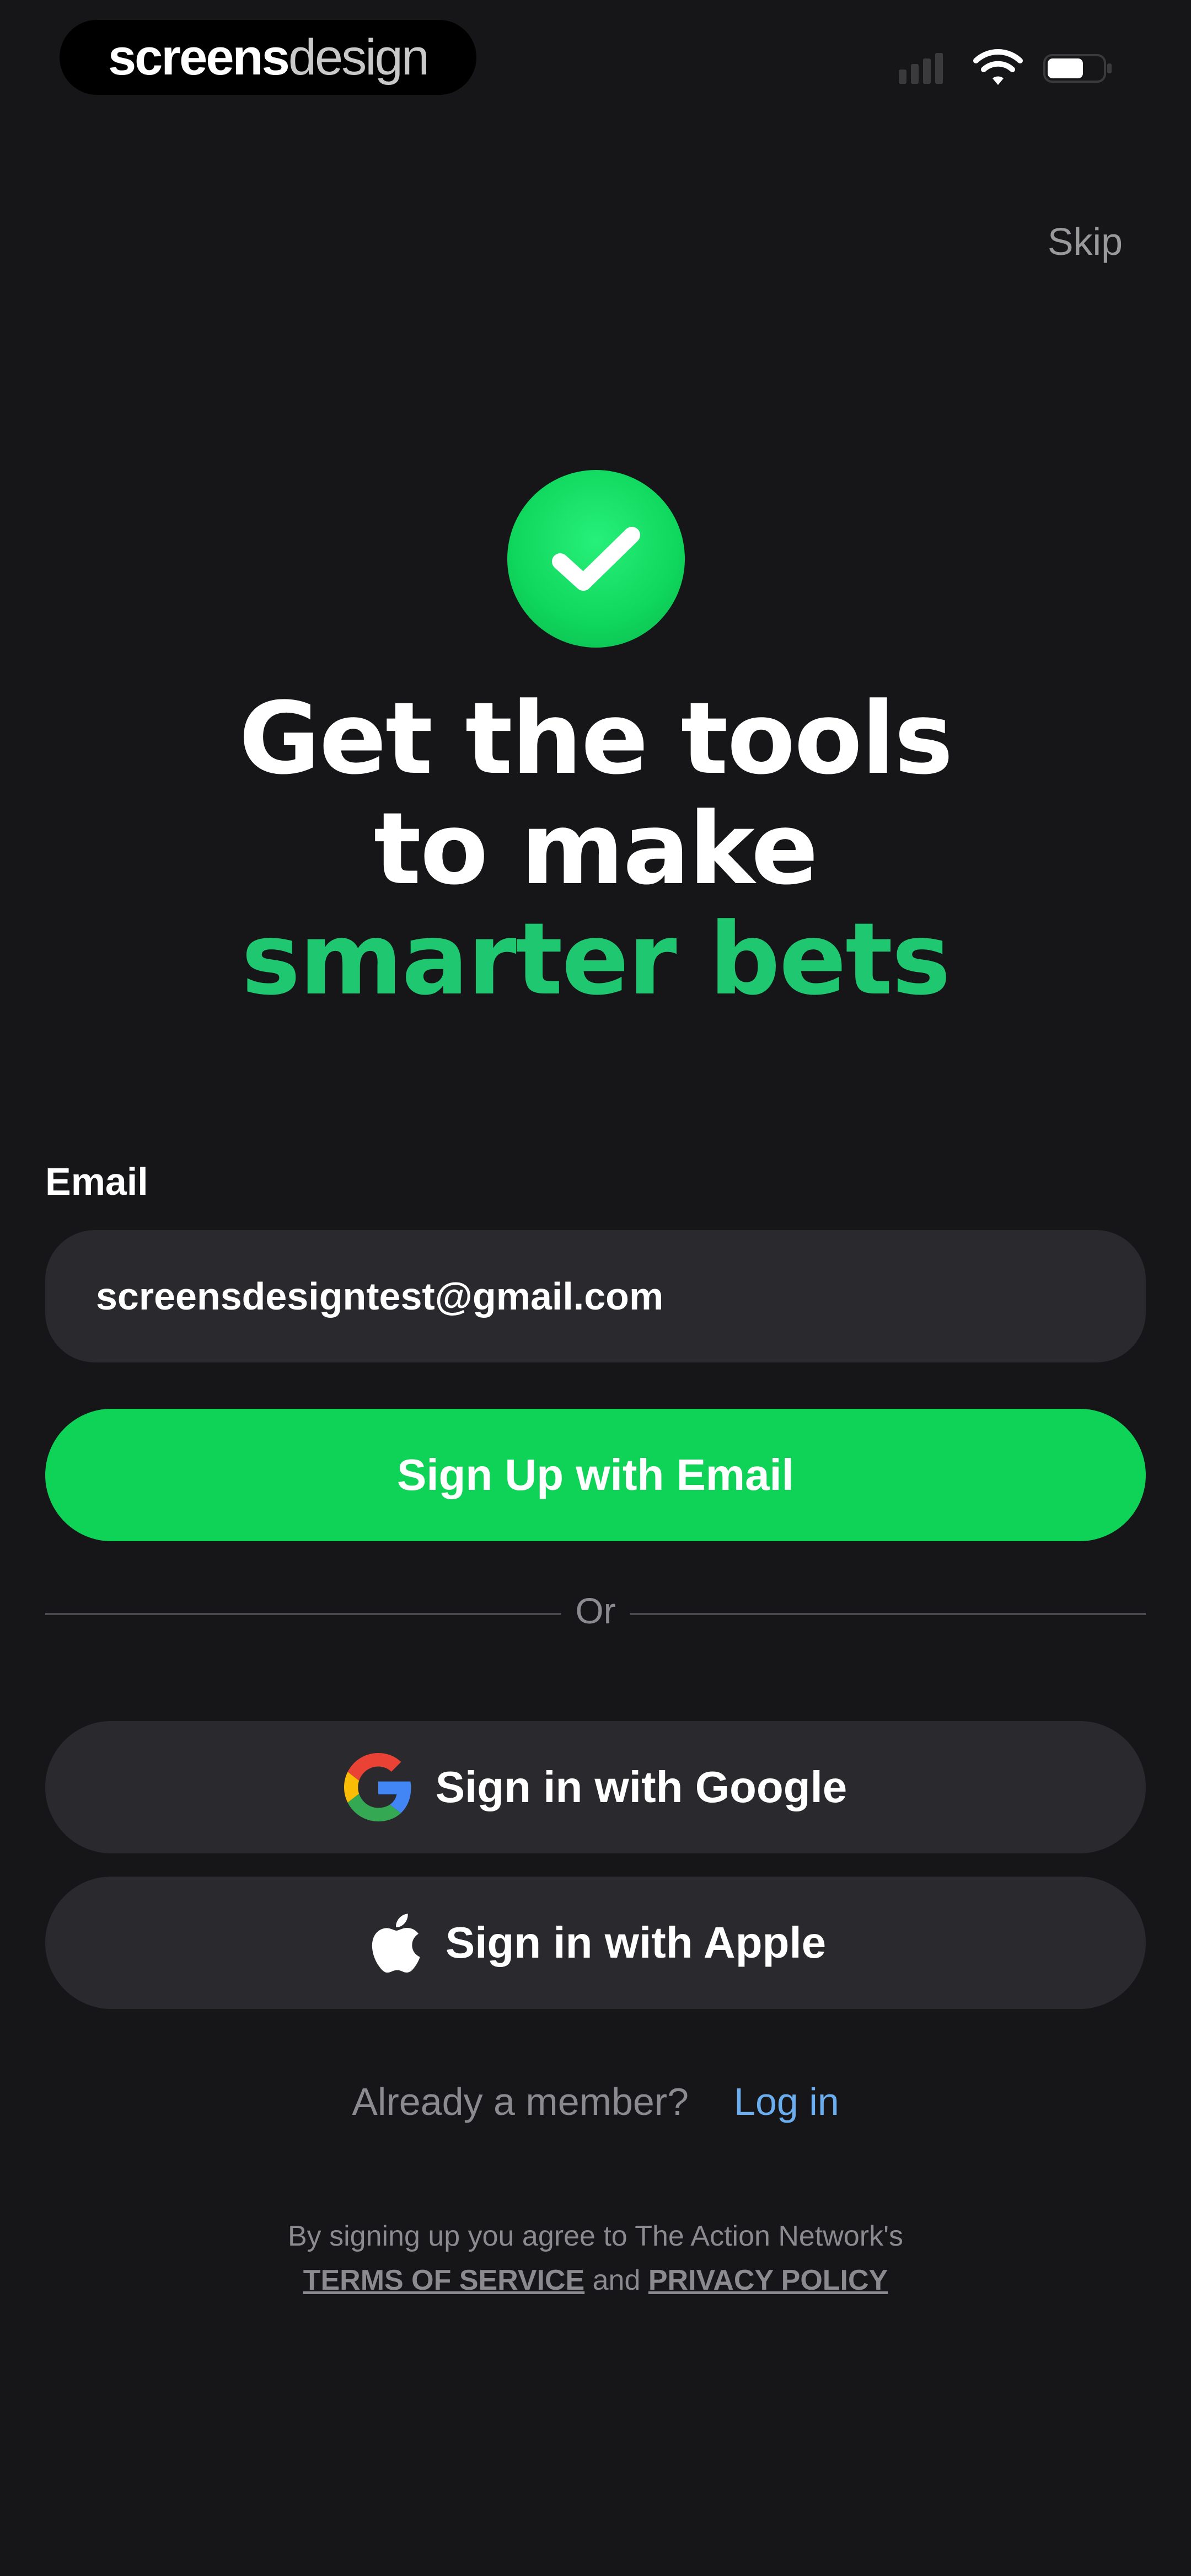 This screenshot has width=1191, height=2576. What do you see at coordinates (636, 1942) in the screenshot?
I see `apple-signin-label: Sign in with Apple` at bounding box center [636, 1942].